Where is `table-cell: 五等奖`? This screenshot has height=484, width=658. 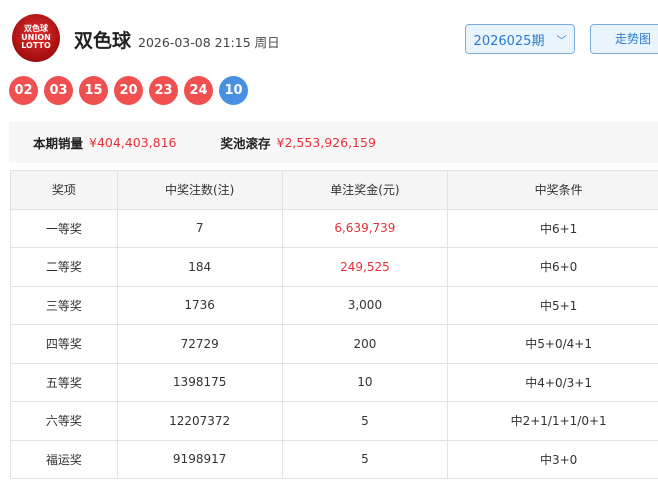
table-cell: 五等奖 is located at coordinates (64, 382).